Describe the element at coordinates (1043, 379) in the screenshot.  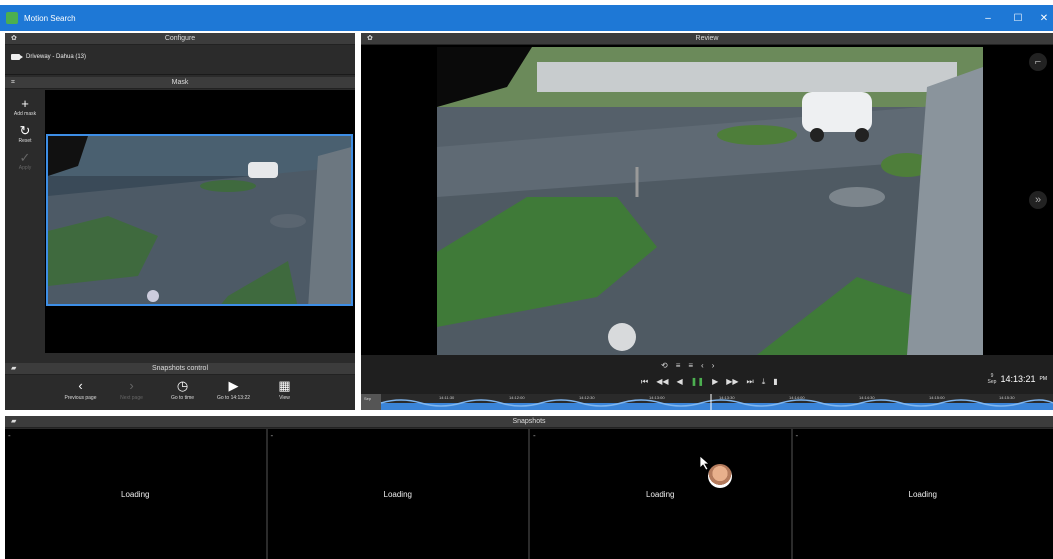
I see `ampm: PM` at that location.